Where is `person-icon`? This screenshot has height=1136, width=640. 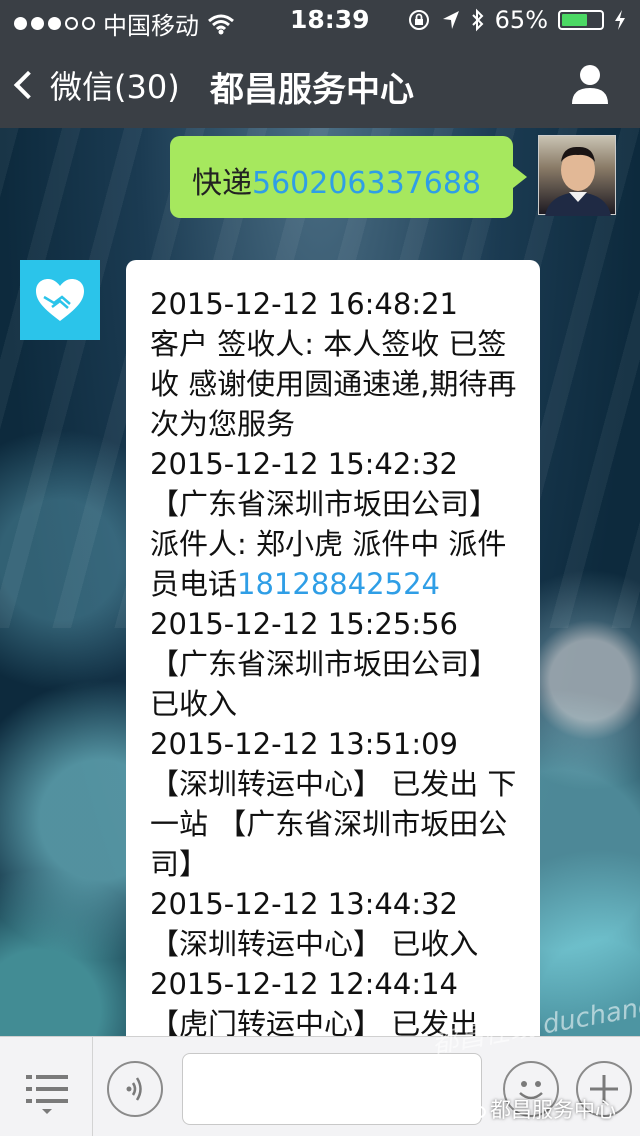
person-icon is located at coordinates (590, 84).